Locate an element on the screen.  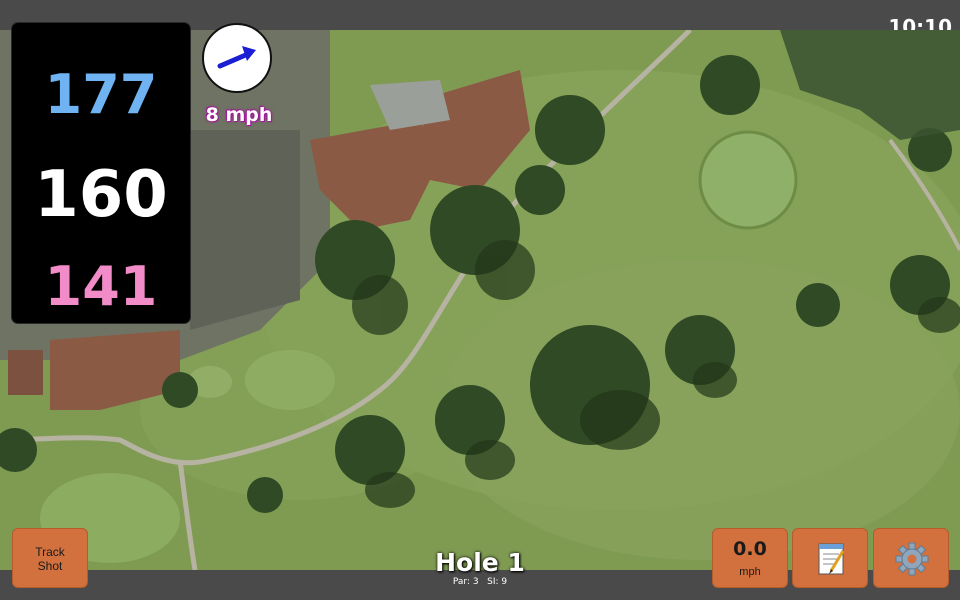
distance-panel: 177 160 141 is located at coordinates (101, 173).